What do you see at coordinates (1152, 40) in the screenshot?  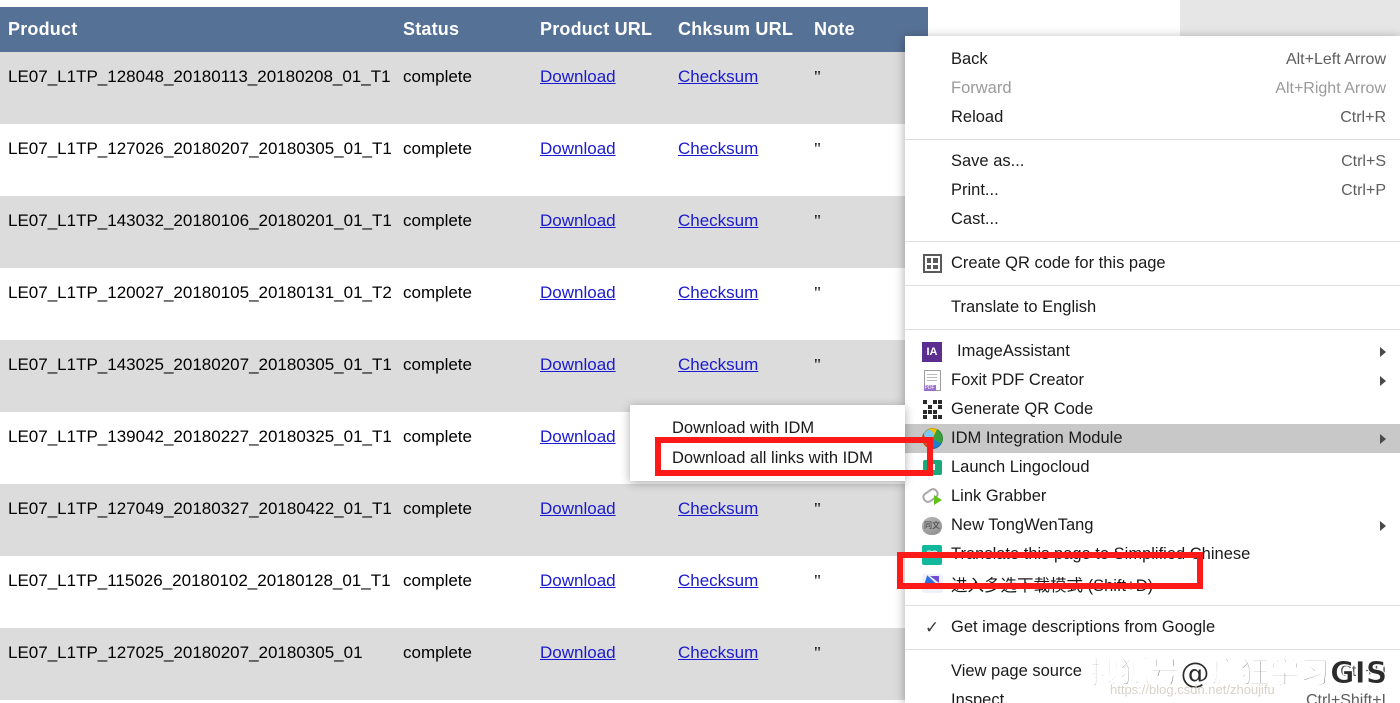 I see `menu-top-spacer` at bounding box center [1152, 40].